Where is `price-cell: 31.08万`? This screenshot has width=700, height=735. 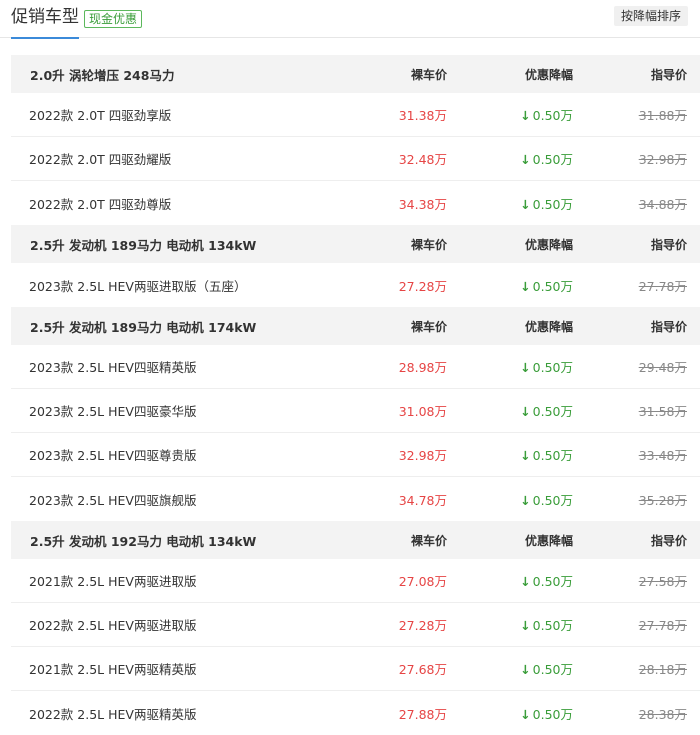 price-cell: 31.08万 is located at coordinates (409, 410).